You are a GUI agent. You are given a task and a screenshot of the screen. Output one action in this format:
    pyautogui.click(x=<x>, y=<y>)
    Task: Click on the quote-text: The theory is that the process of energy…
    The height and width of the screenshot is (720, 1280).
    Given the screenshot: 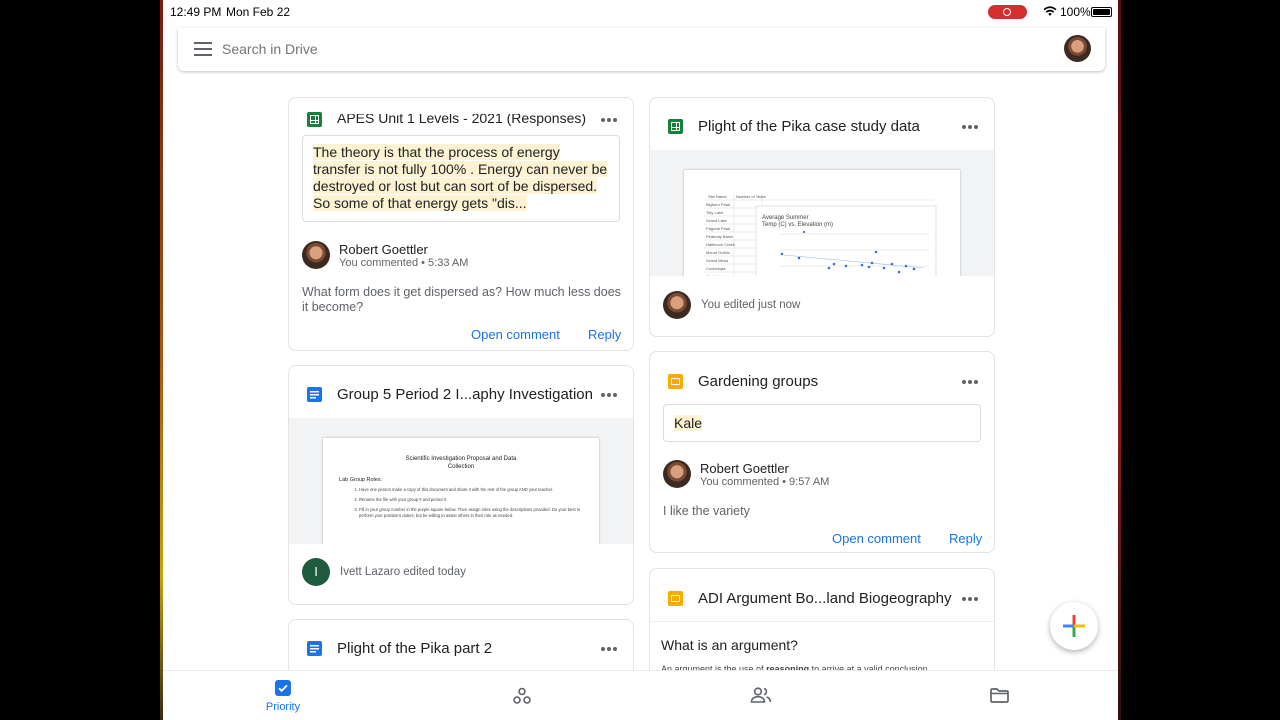 What is the action you would take?
    pyautogui.click(x=460, y=177)
    